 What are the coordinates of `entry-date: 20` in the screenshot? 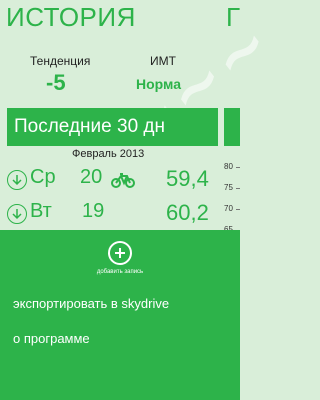 It's located at (91, 177).